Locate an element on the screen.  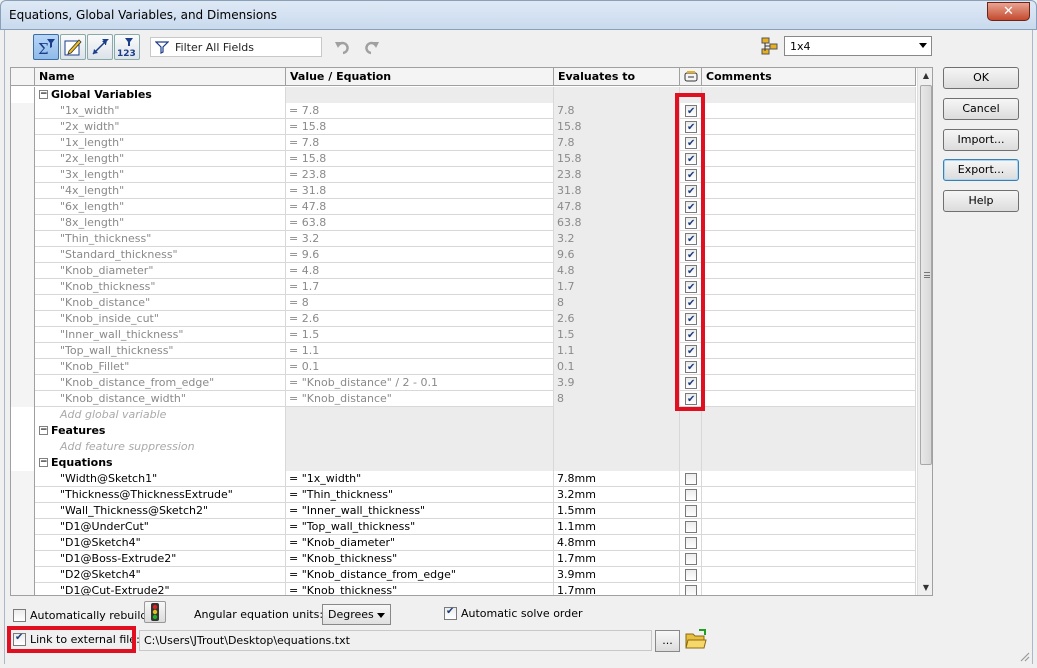
global-variable-row: "6x_length" = 47.8 47.8 is located at coordinates (463, 207).